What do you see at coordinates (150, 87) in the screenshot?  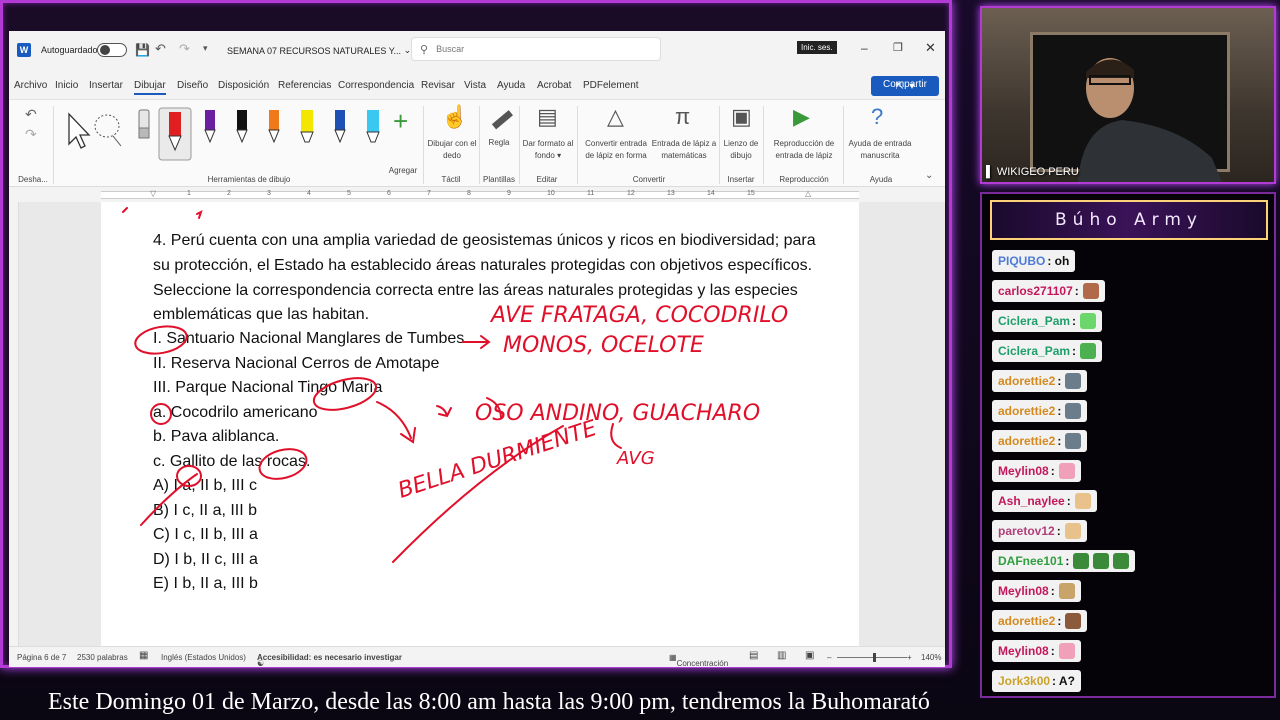 I see `tab-dibujar: Dibujar` at bounding box center [150, 87].